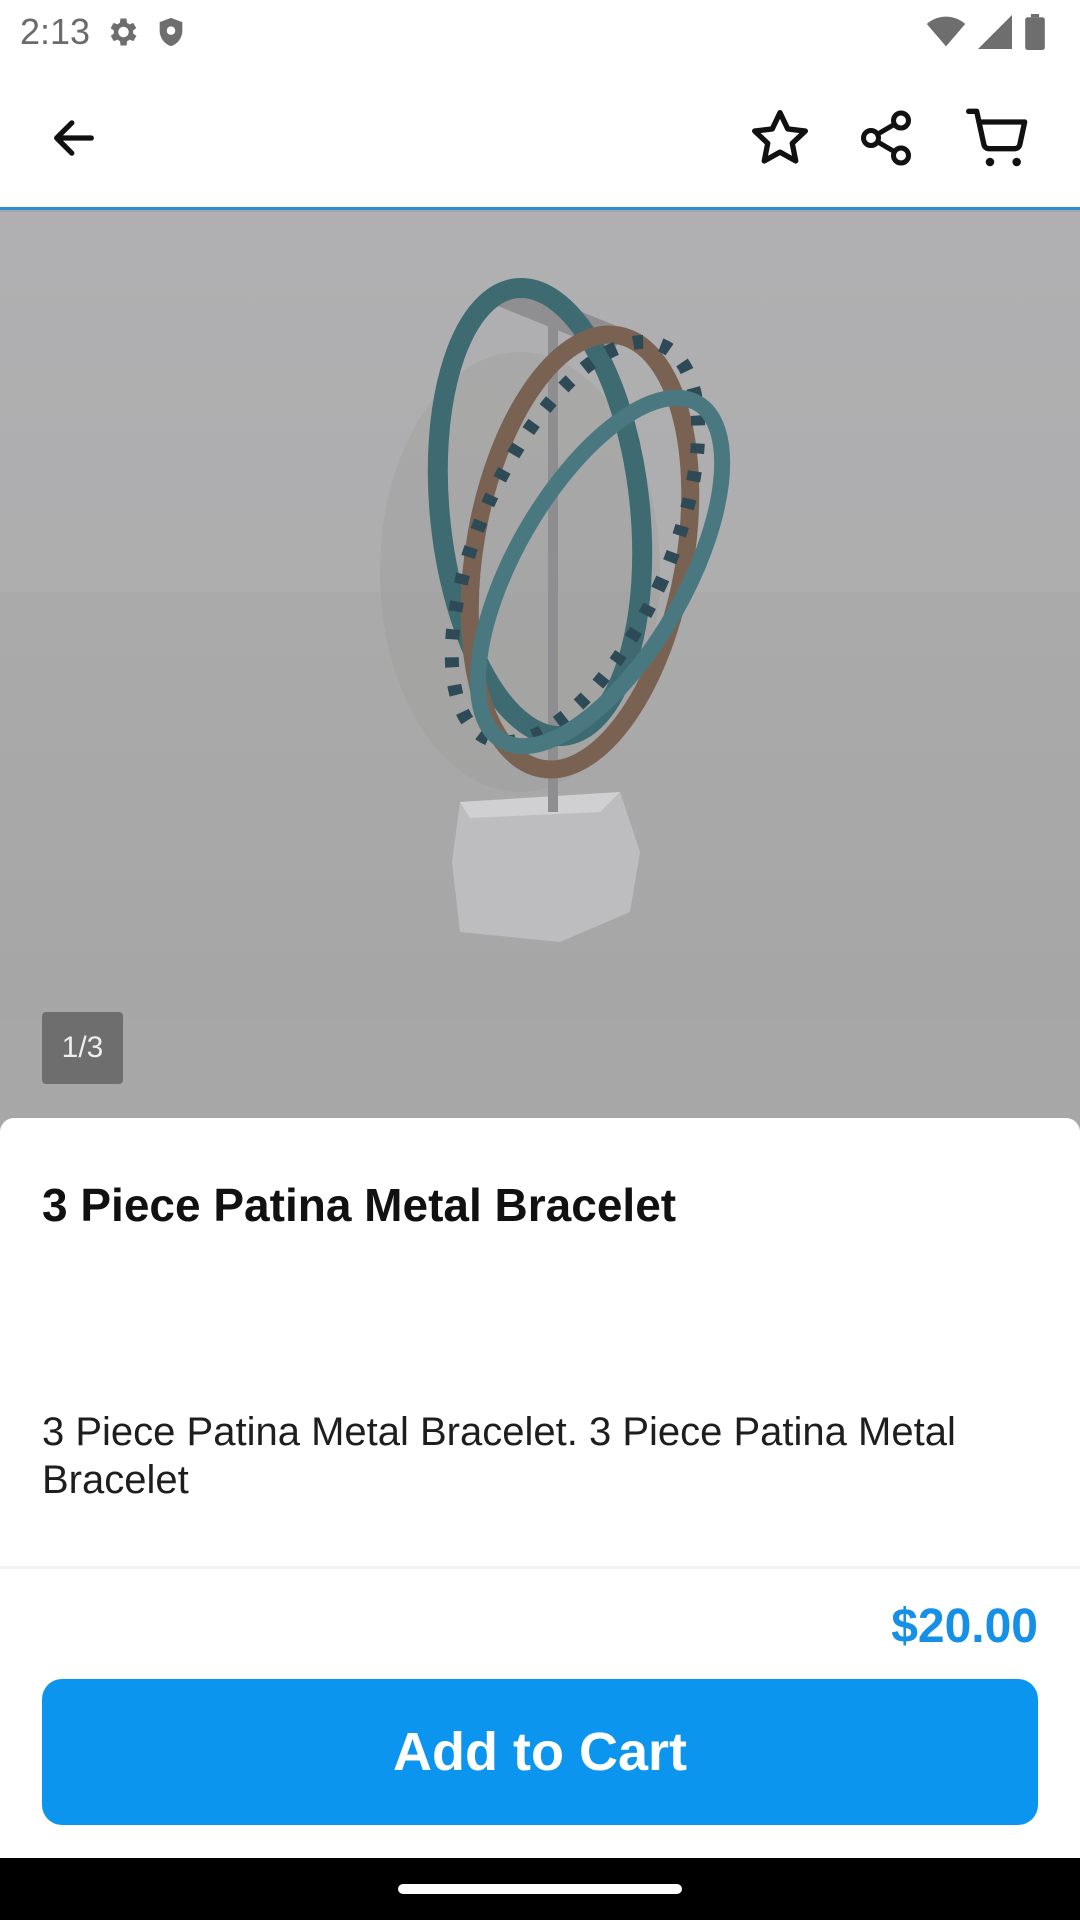 Image resolution: width=1080 pixels, height=1920 pixels. Describe the element at coordinates (946, 32) in the screenshot. I see `wifi-icon` at that location.